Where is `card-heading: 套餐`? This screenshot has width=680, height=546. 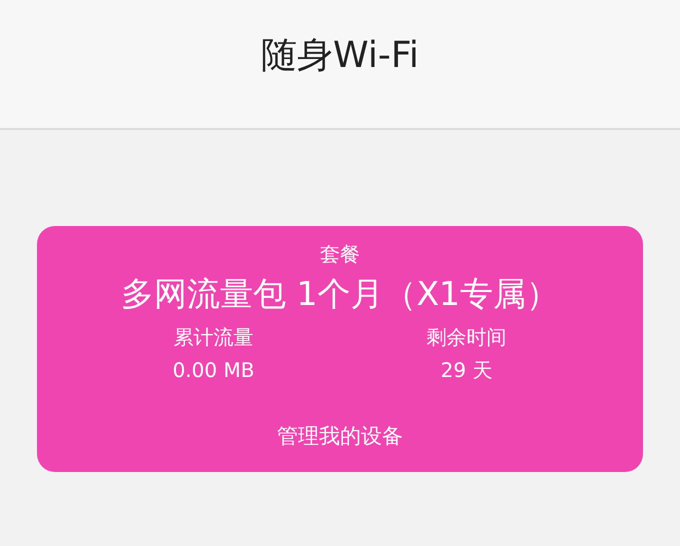
card-heading: 套餐 is located at coordinates (340, 254).